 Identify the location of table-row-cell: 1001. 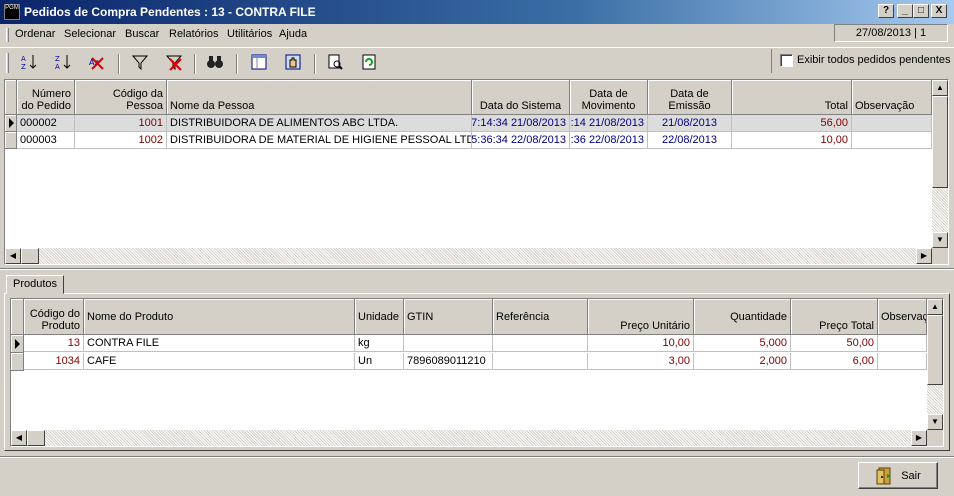
(121, 123).